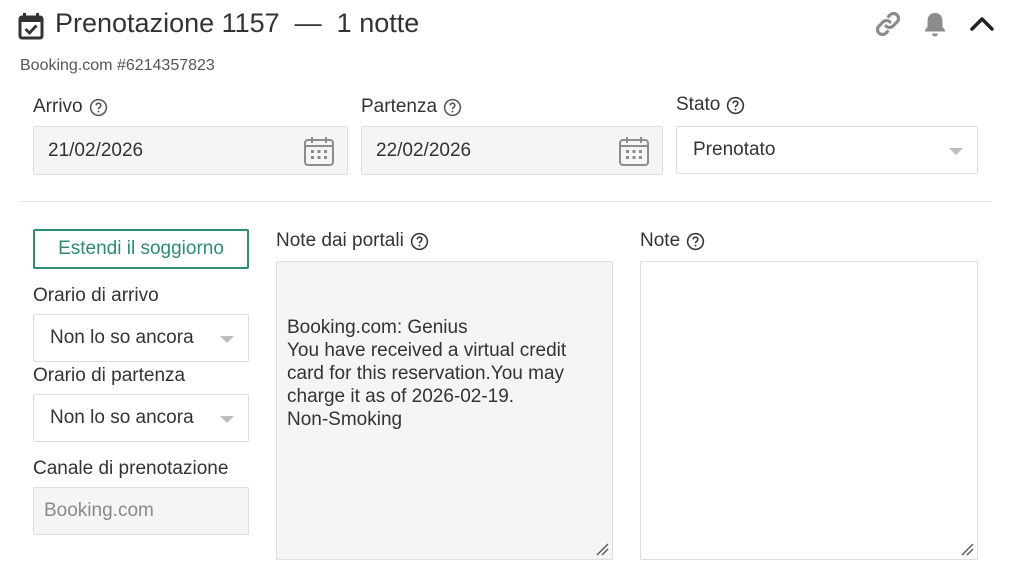 Image resolution: width=1010 pixels, height=578 pixels. What do you see at coordinates (506, 201) in the screenshot?
I see `divider` at bounding box center [506, 201].